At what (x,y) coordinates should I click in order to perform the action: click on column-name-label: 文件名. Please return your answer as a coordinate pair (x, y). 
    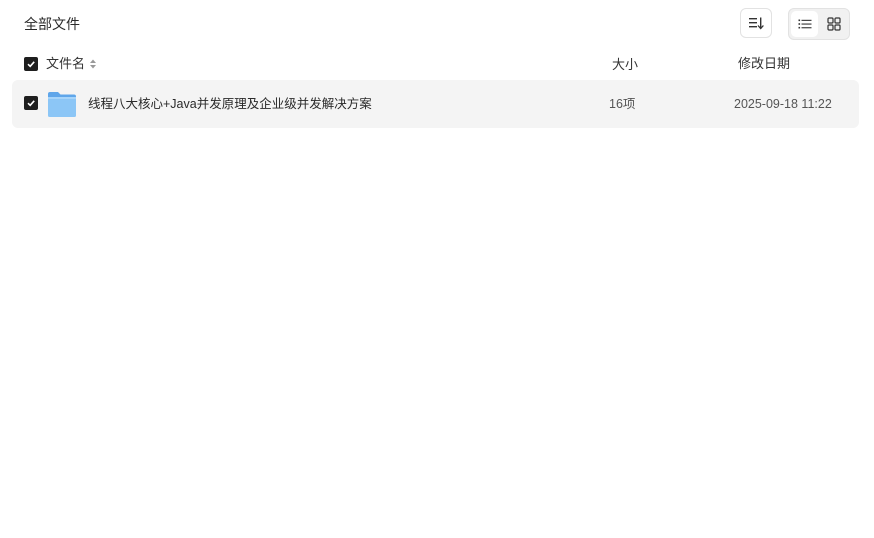
    Looking at the image, I should click on (66, 63).